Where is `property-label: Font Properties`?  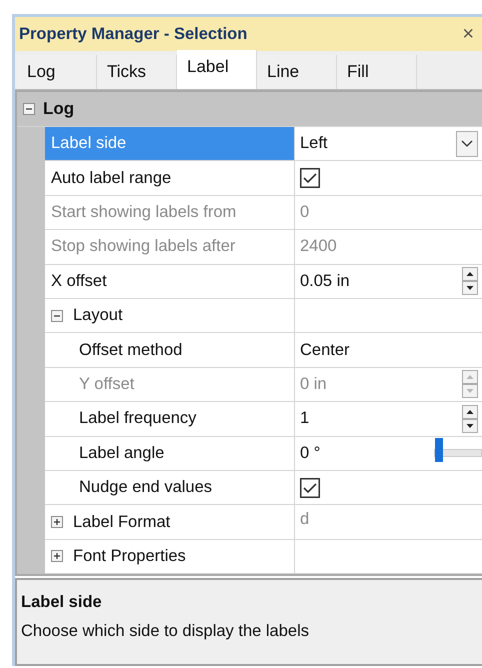
property-label: Font Properties is located at coordinates (129, 556).